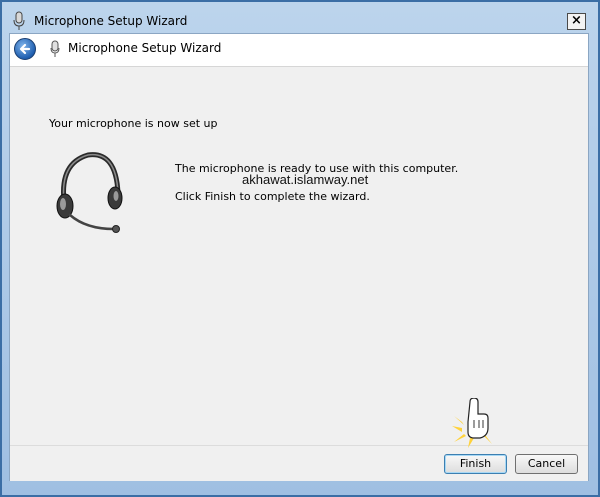 The width and height of the screenshot is (600, 497). What do you see at coordinates (305, 179) in the screenshot?
I see `watermark-text: akhawat.islamway.net` at bounding box center [305, 179].